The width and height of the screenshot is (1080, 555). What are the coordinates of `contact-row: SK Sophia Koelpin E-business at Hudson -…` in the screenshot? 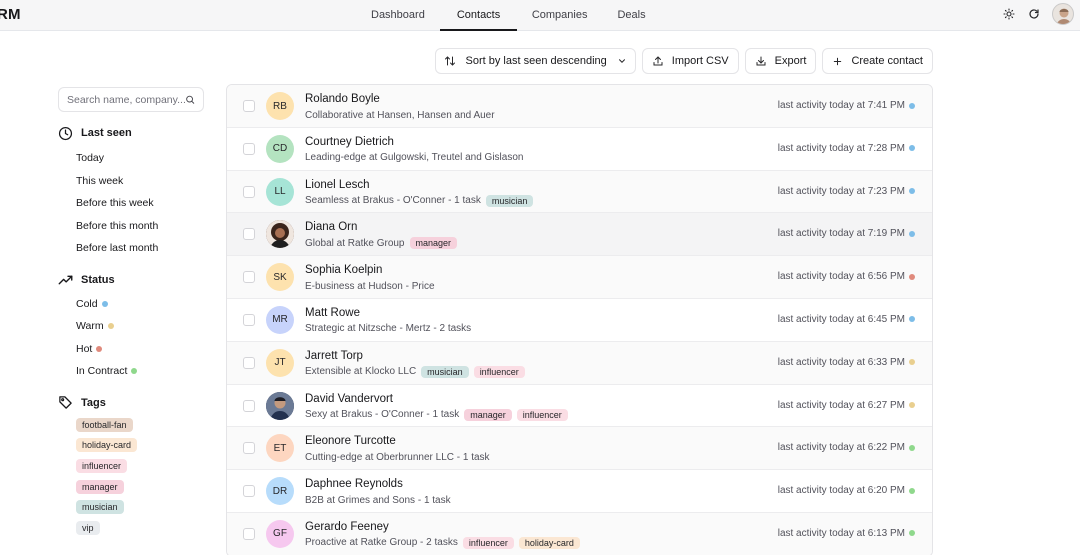 It's located at (579, 277).